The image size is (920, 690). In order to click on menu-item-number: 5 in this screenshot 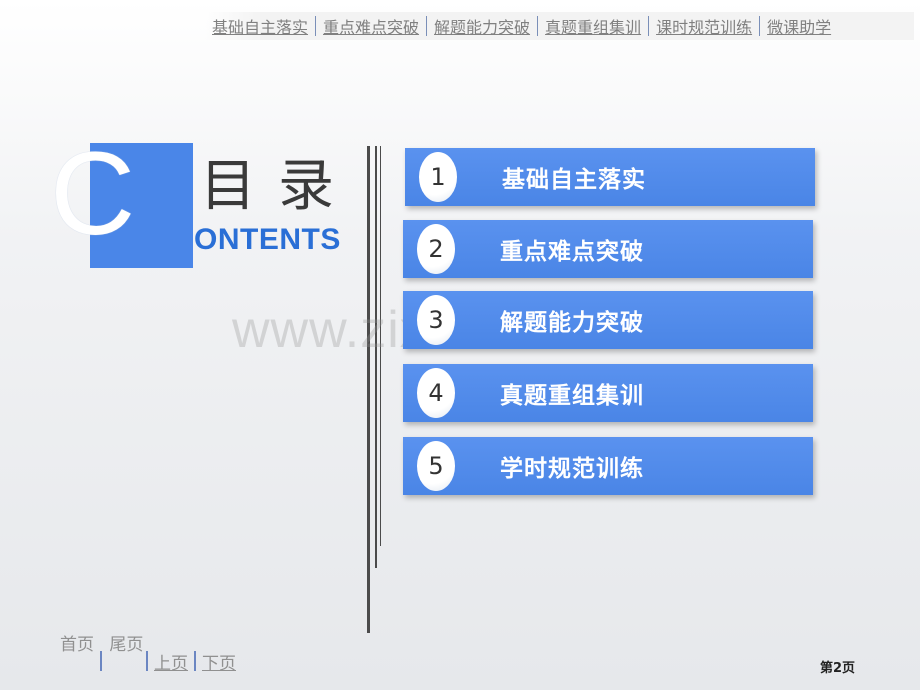, I will do `click(436, 466)`.